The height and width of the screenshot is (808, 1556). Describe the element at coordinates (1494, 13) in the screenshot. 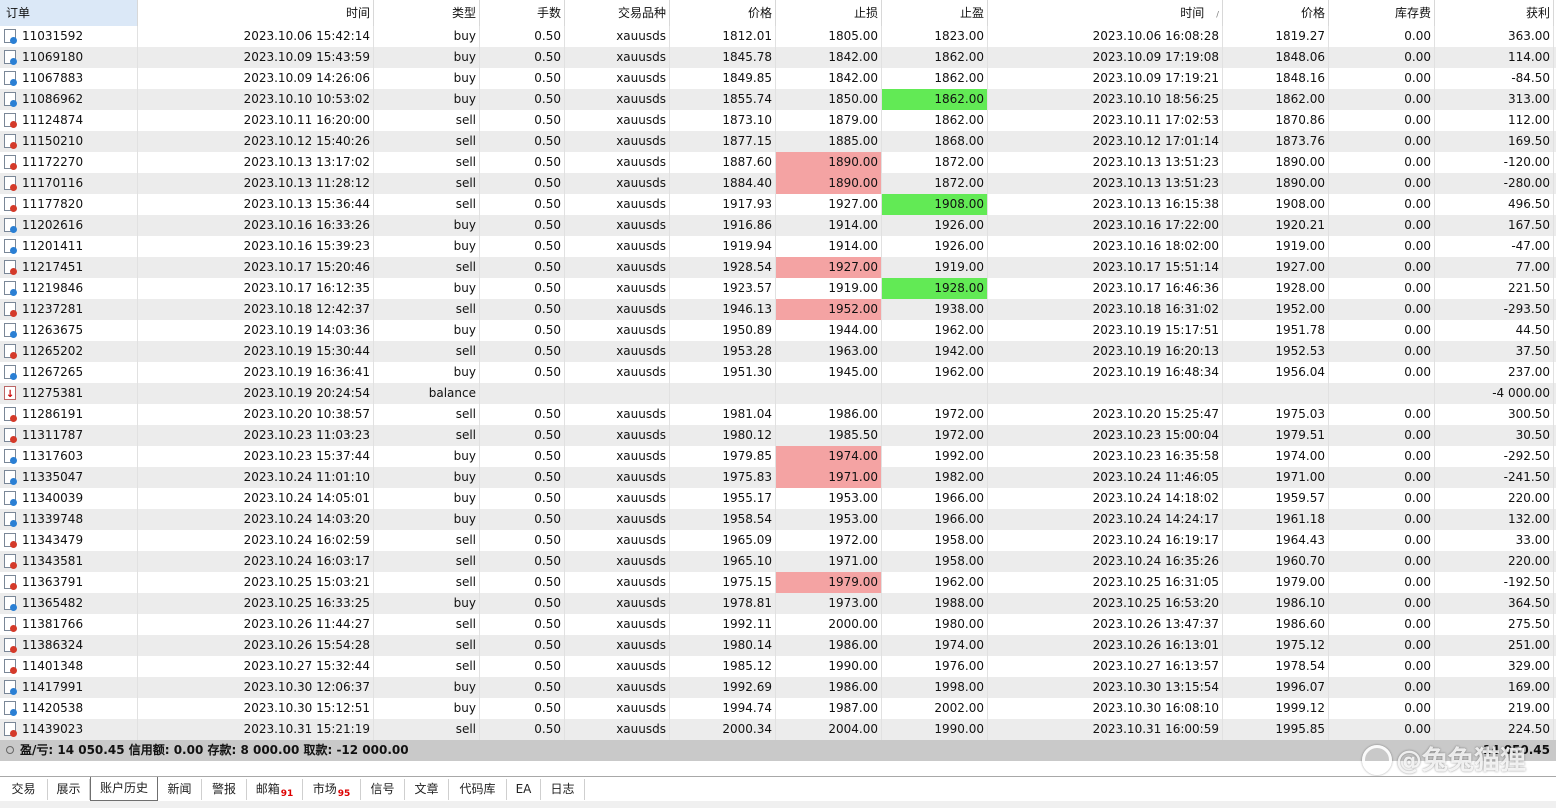

I see `column-header-profit: 获利` at that location.